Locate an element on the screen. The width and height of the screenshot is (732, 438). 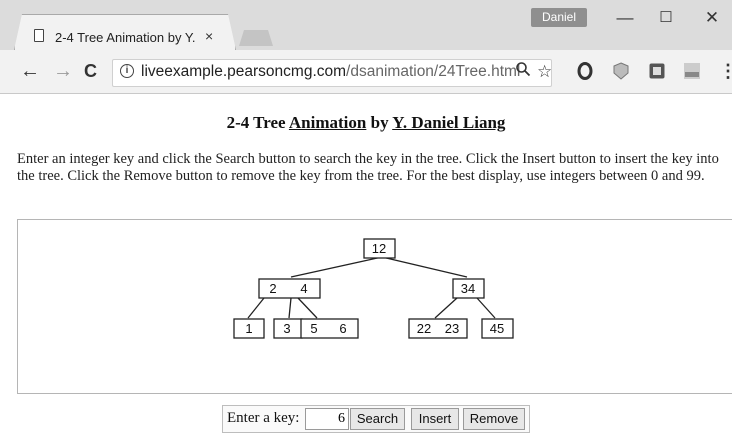
page-title: 2-4 Tree Animation by Y. Daniel Liang is located at coordinates (366, 122).